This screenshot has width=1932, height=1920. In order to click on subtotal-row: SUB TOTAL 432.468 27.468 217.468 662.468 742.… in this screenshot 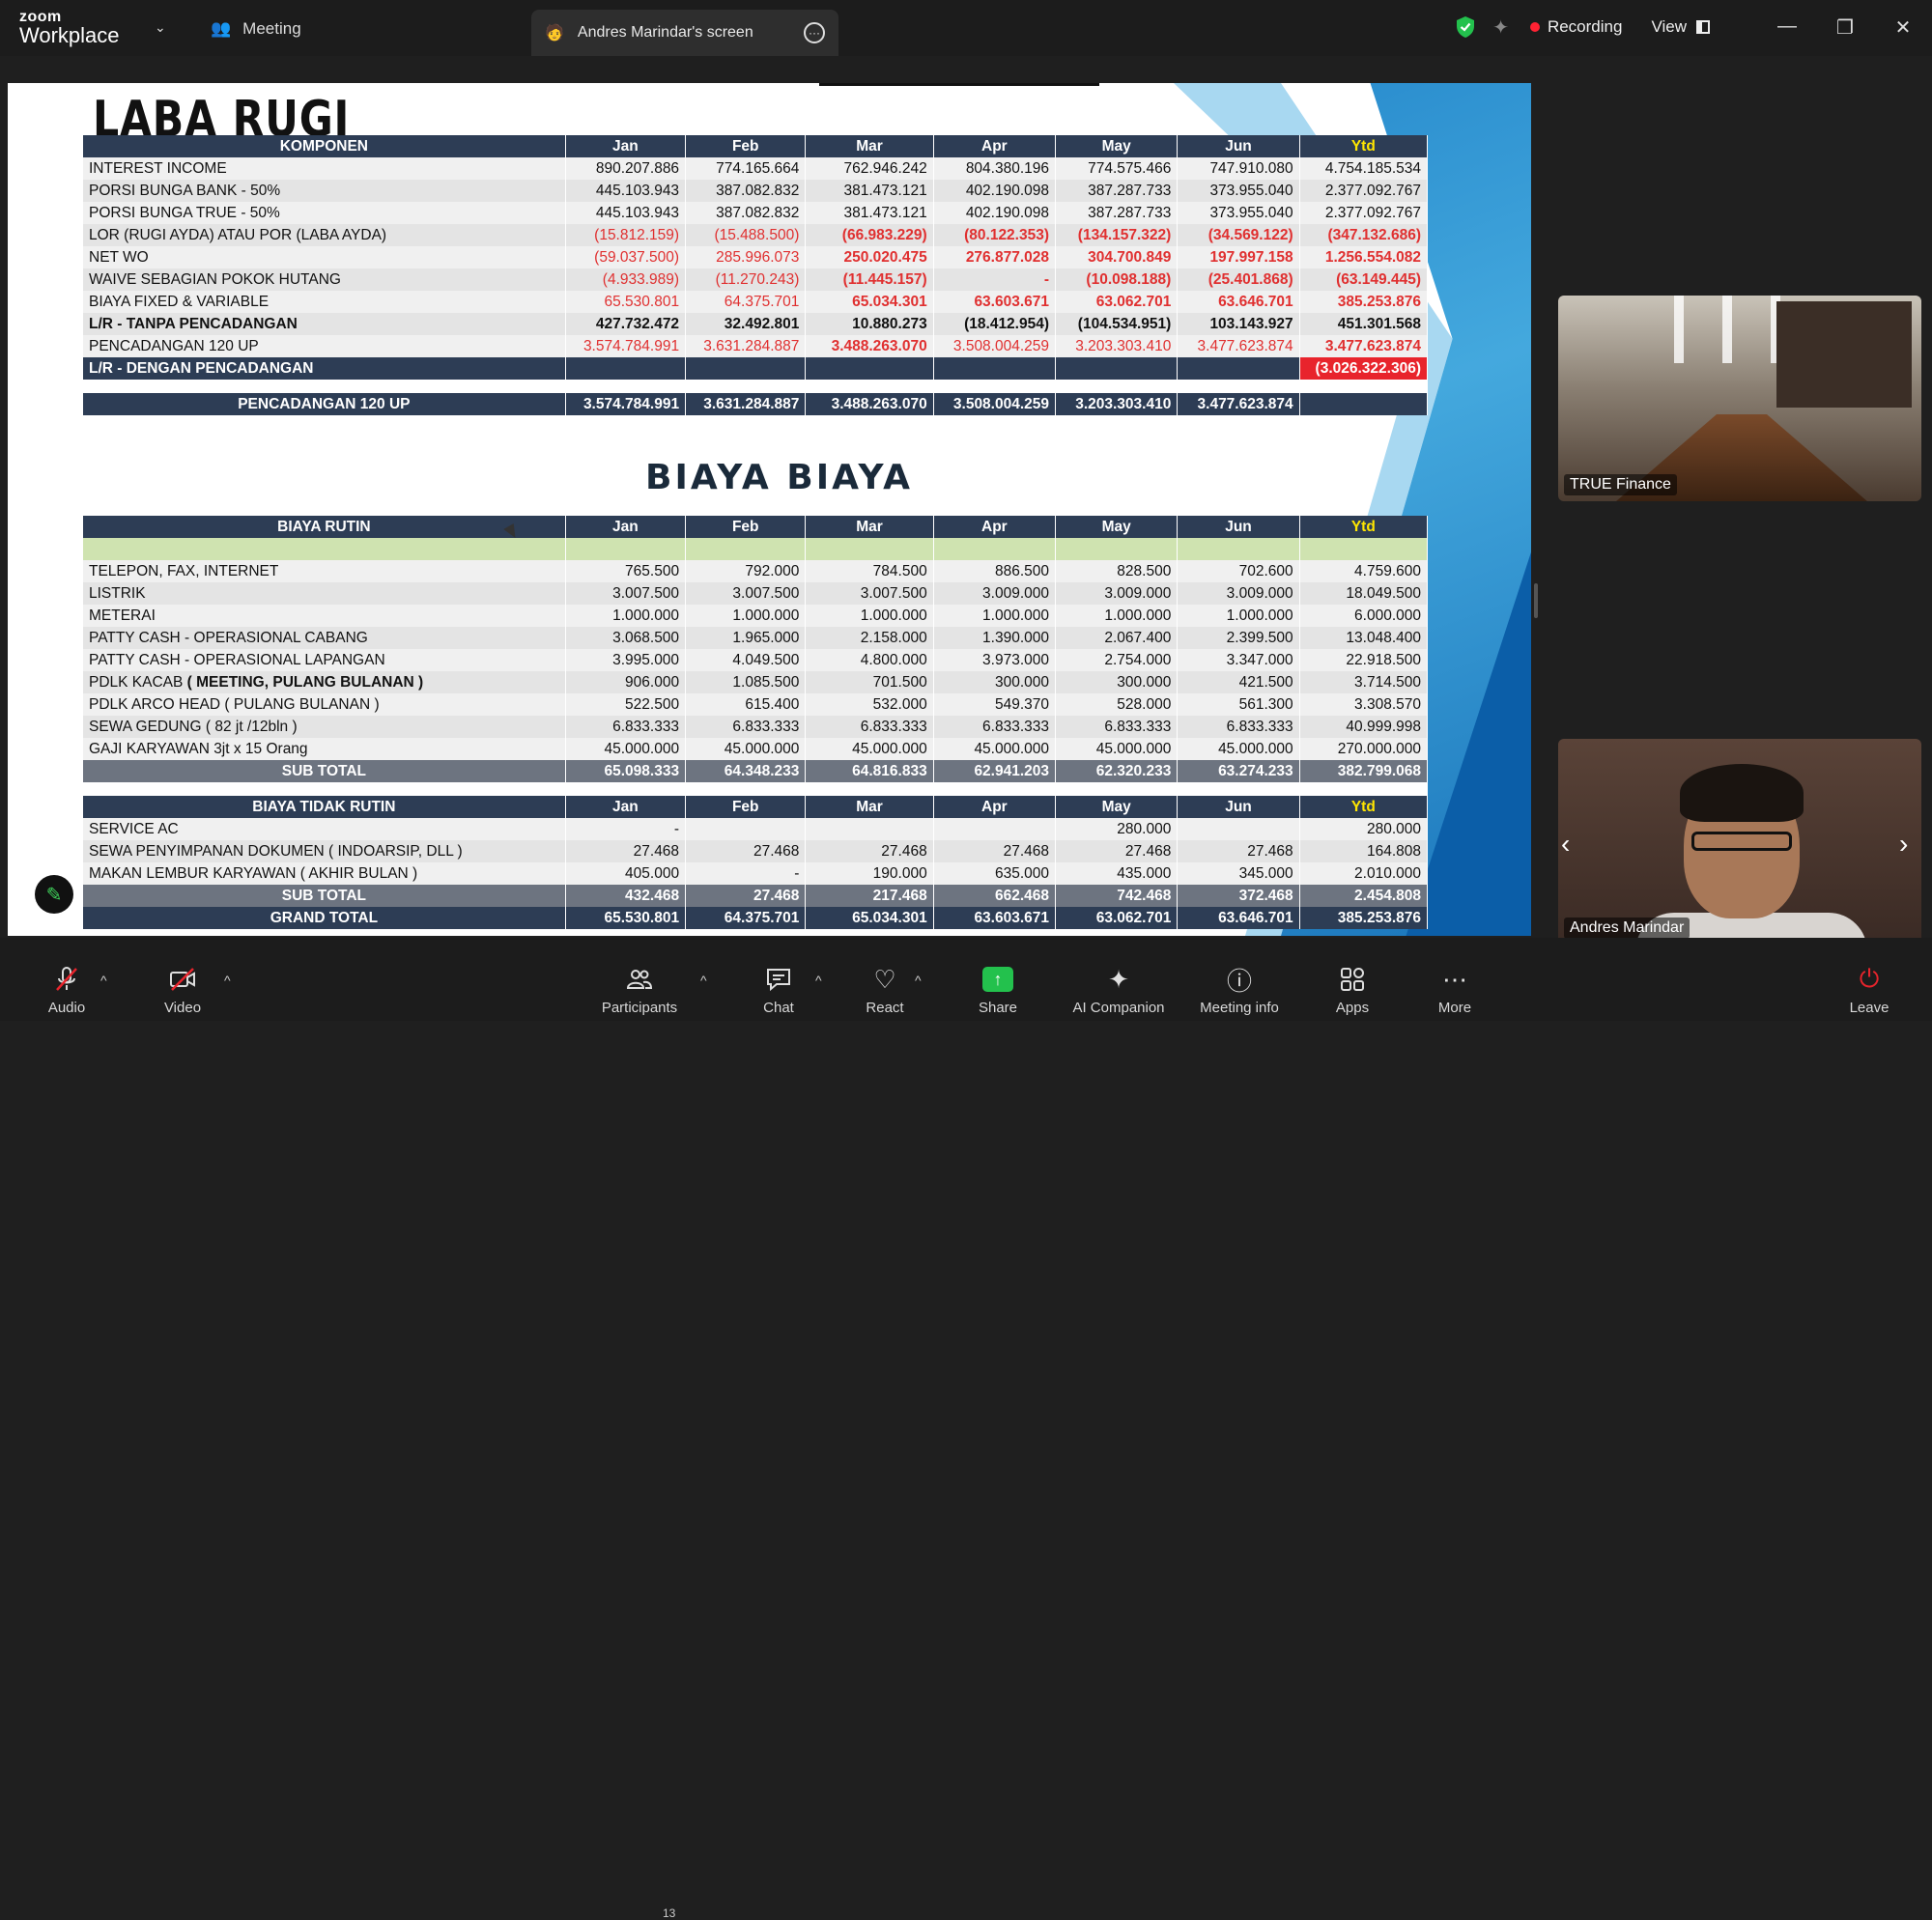, I will do `click(756, 896)`.